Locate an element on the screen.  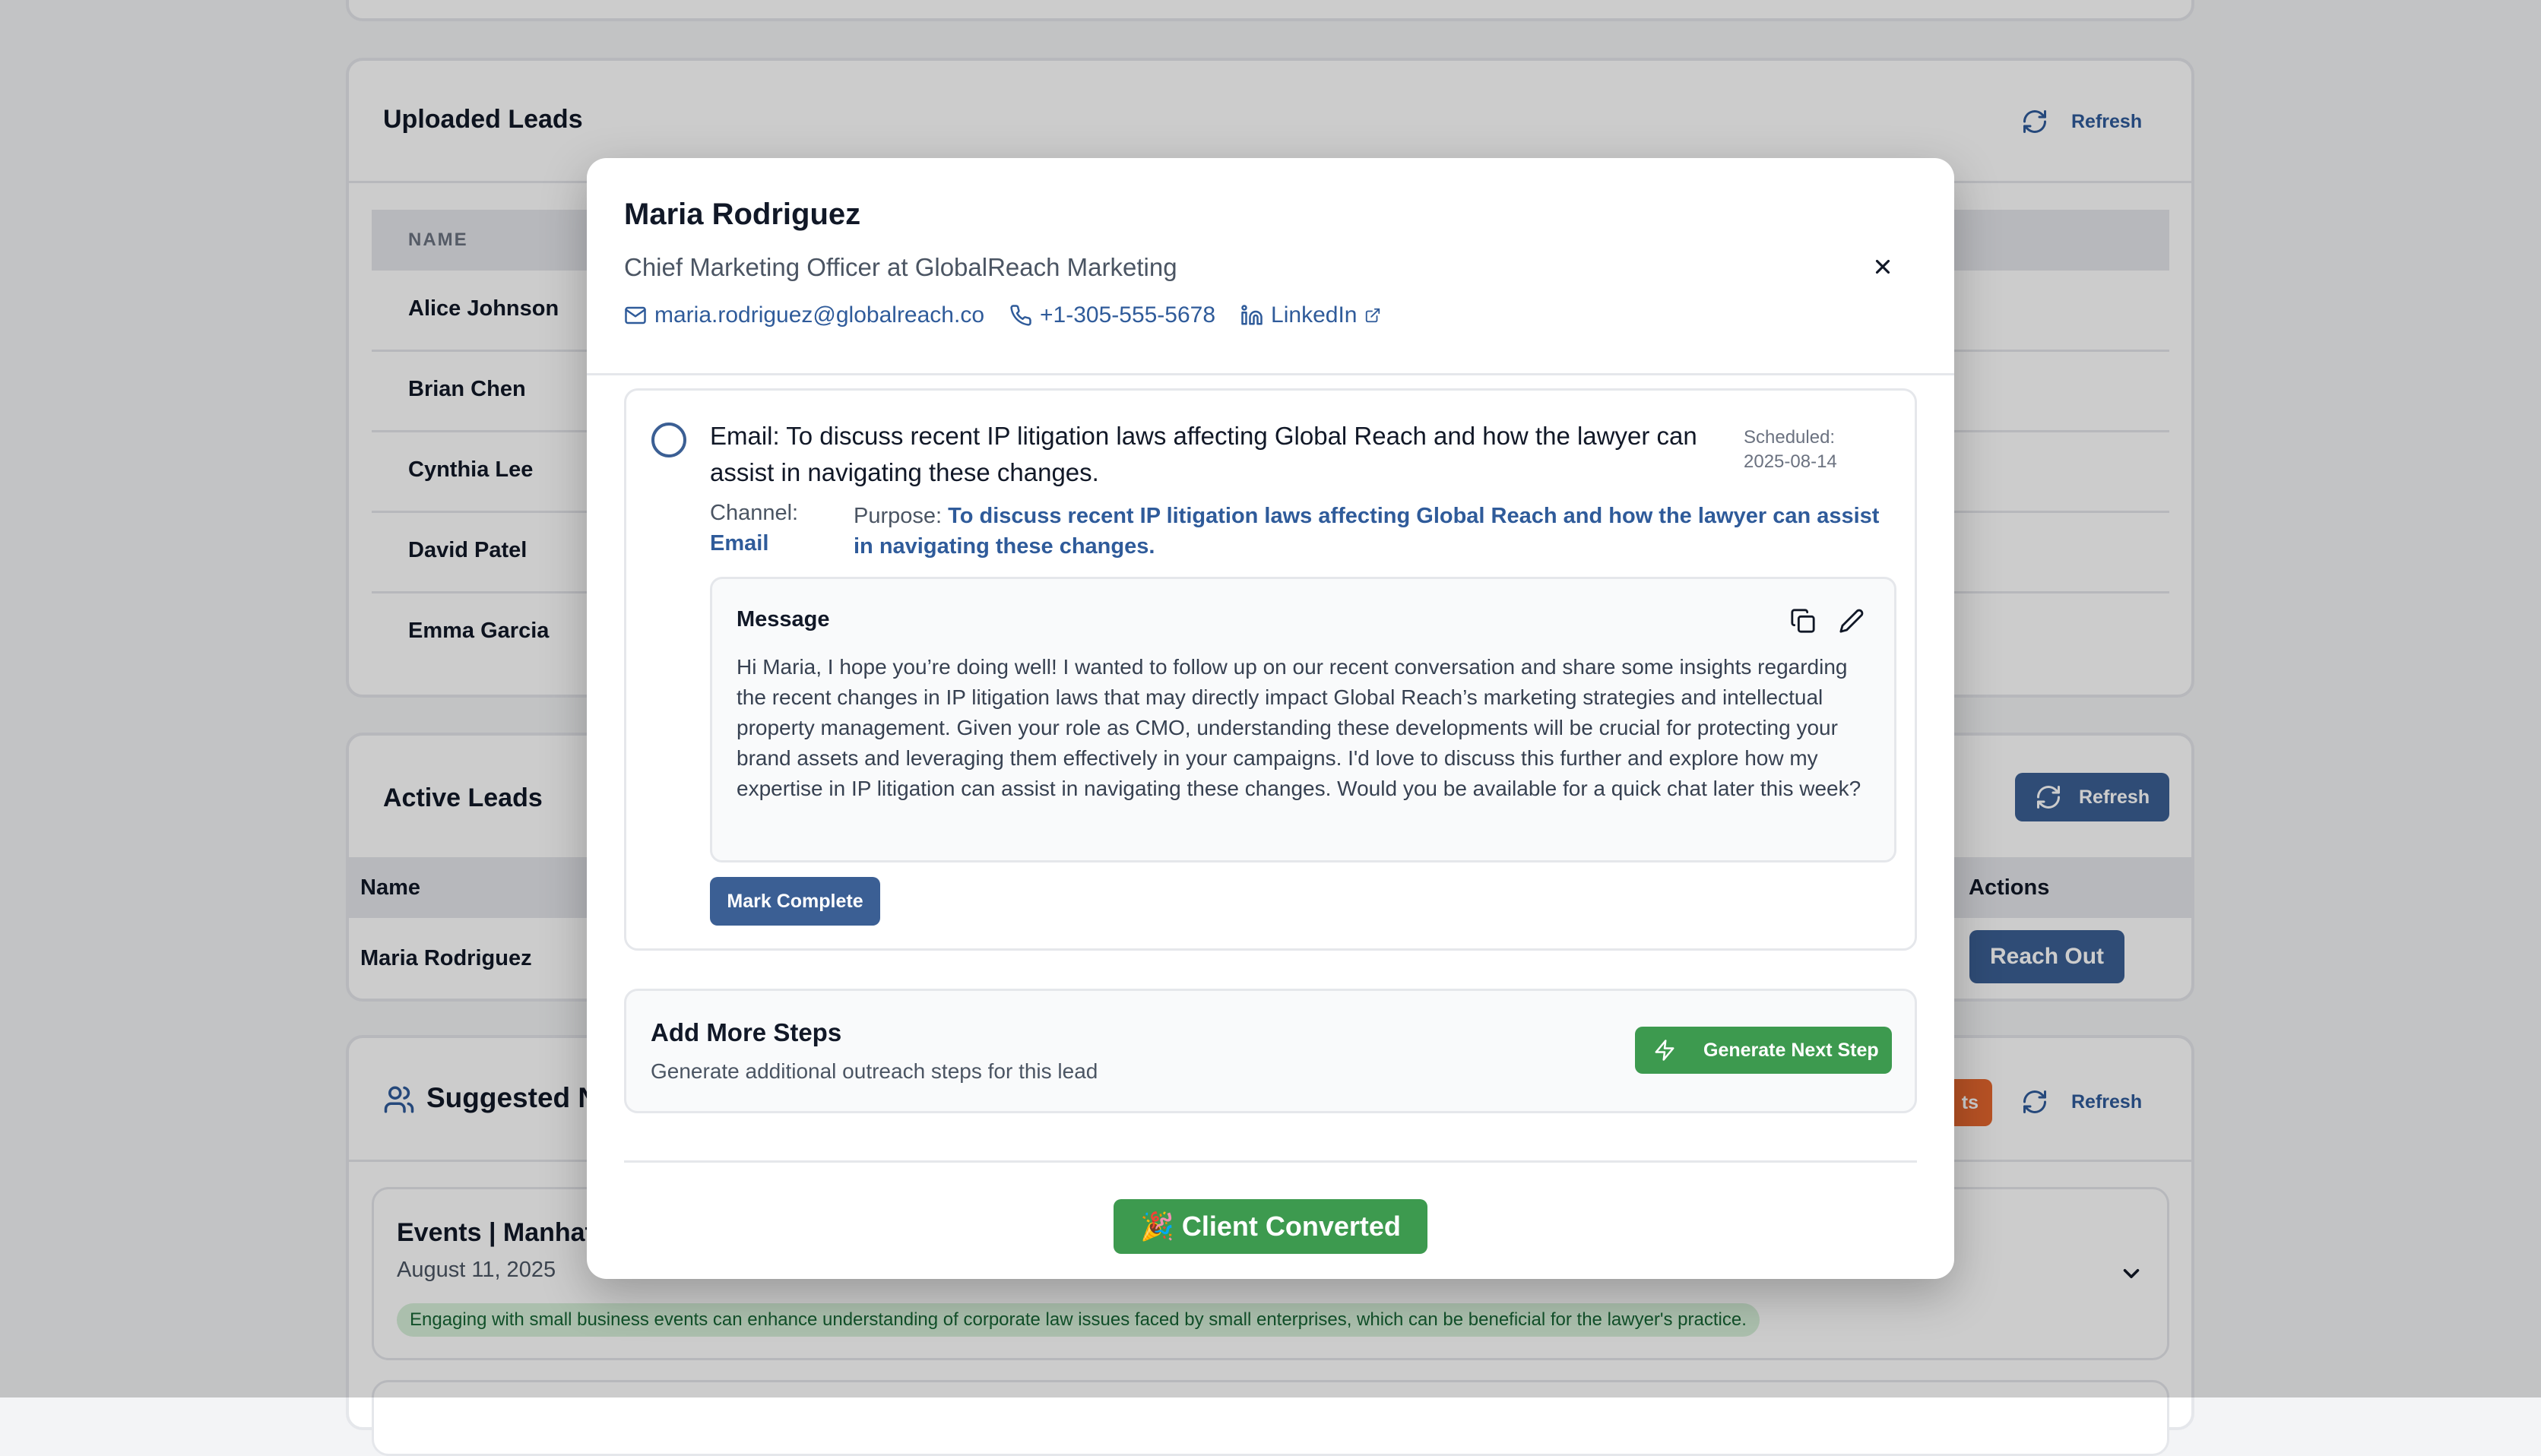
edit-icon is located at coordinates (1852, 621).